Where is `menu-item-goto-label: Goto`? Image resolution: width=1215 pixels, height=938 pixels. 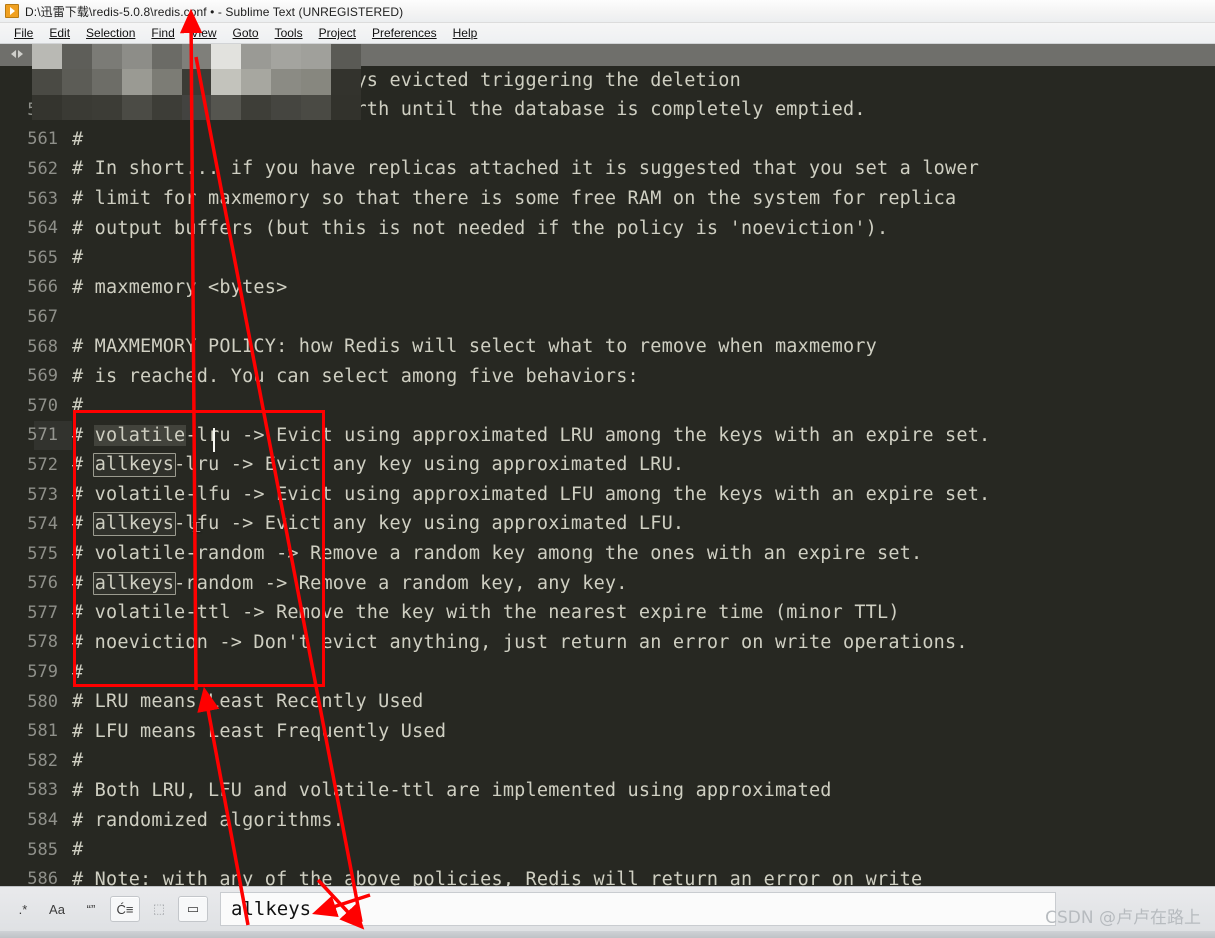
menu-item-goto-label: Goto is located at coordinates (245, 33).